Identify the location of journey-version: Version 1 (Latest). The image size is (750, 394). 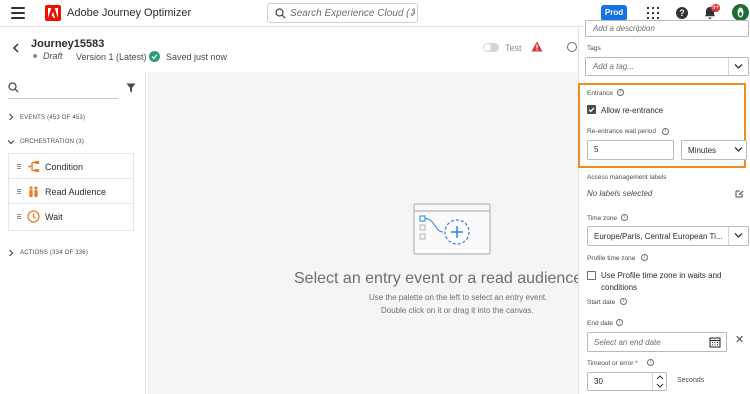
(111, 57).